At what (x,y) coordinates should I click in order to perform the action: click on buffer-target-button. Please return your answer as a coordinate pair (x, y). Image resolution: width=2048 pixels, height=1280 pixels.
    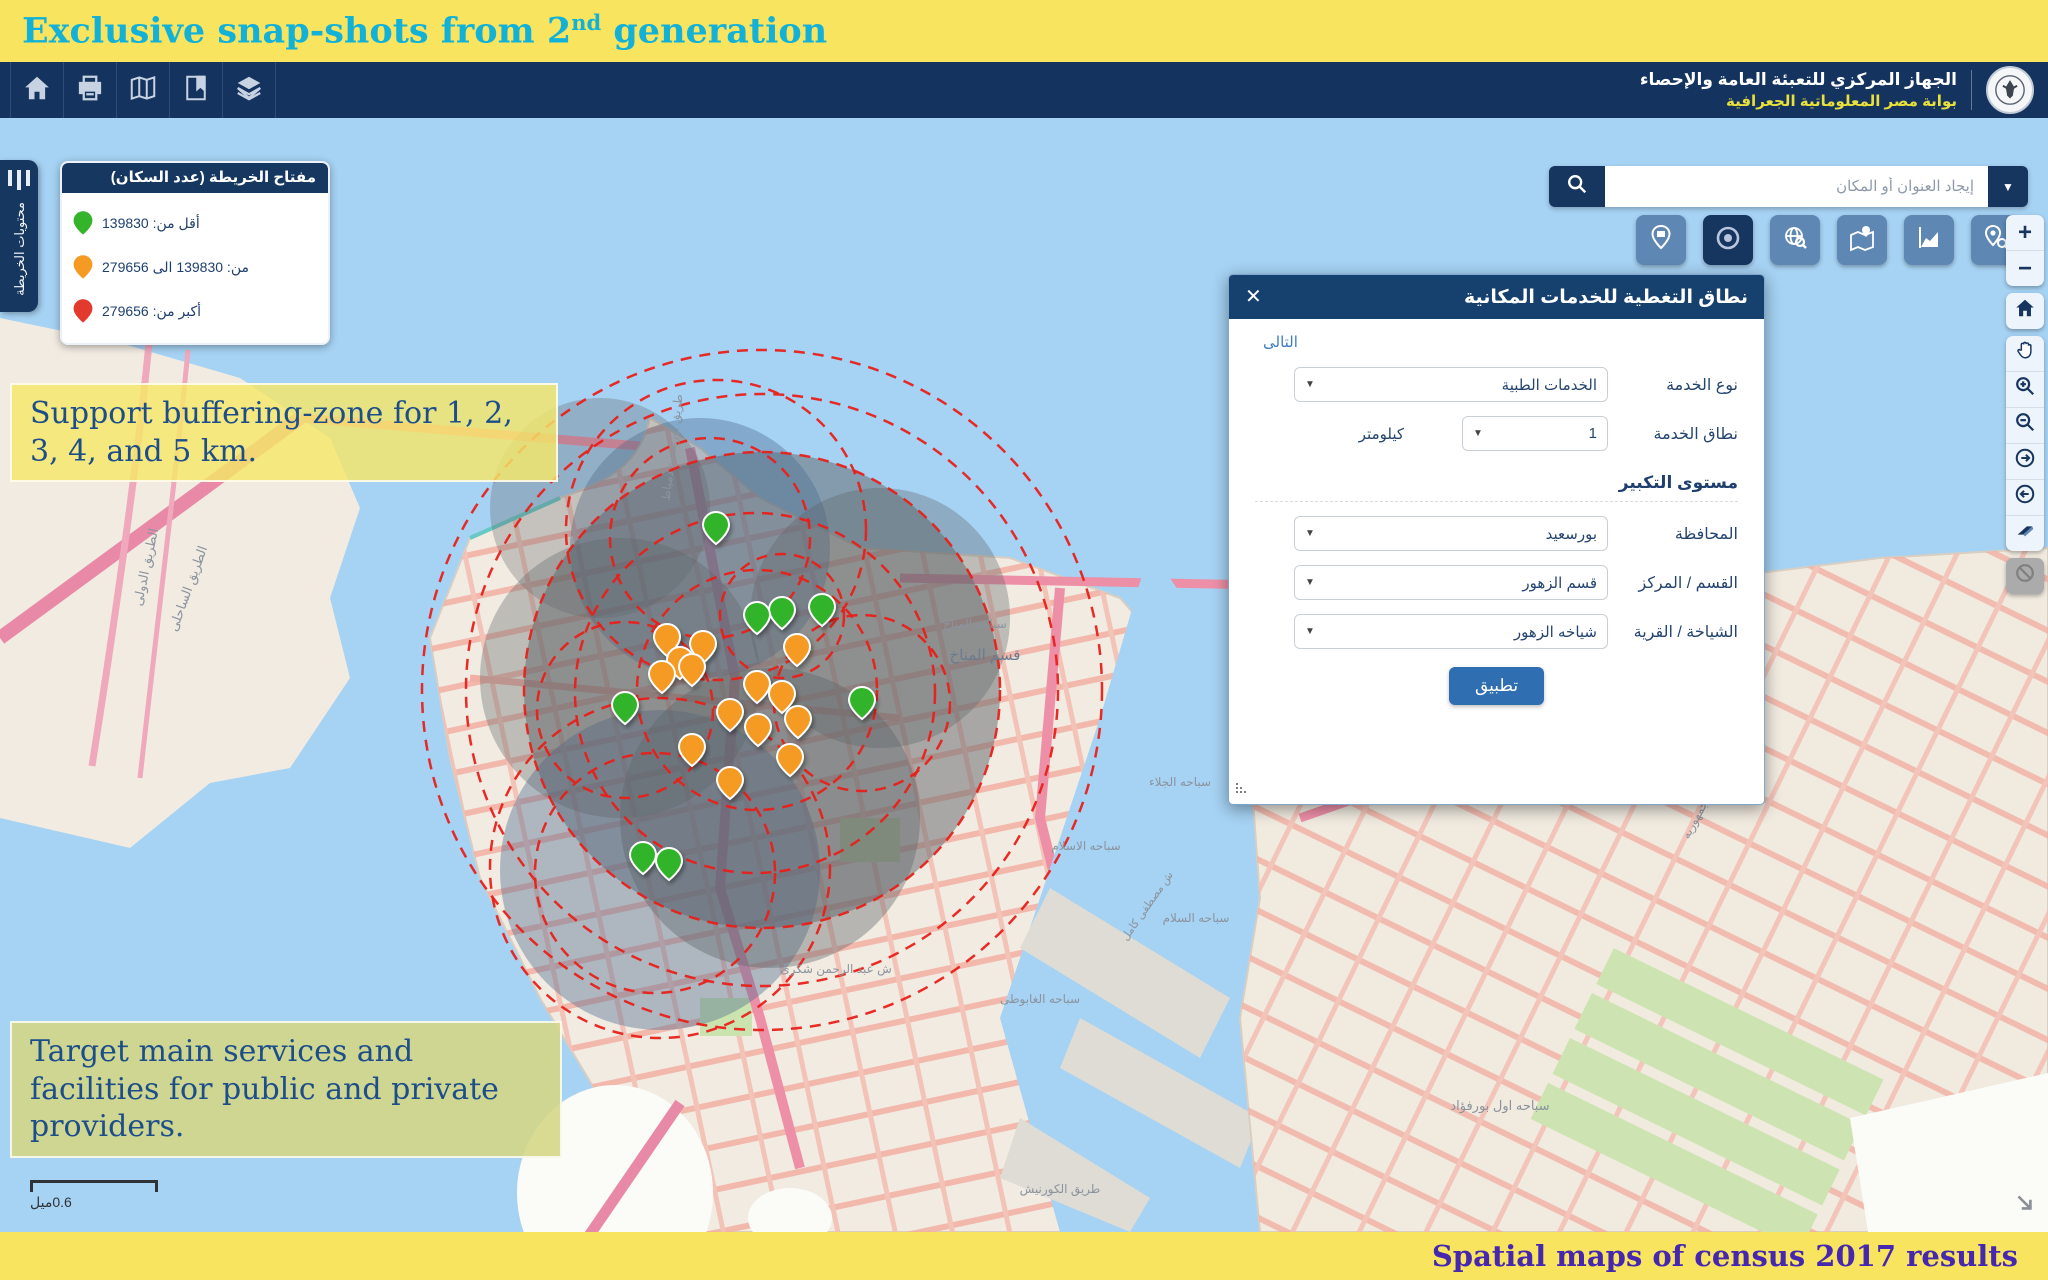
    Looking at the image, I should click on (1728, 240).